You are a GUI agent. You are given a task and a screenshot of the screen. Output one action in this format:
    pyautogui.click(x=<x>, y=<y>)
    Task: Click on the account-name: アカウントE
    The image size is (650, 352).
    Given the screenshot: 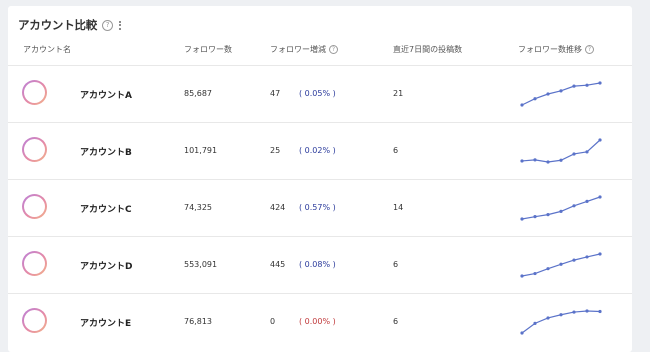 What is the action you would take?
    pyautogui.click(x=106, y=324)
    